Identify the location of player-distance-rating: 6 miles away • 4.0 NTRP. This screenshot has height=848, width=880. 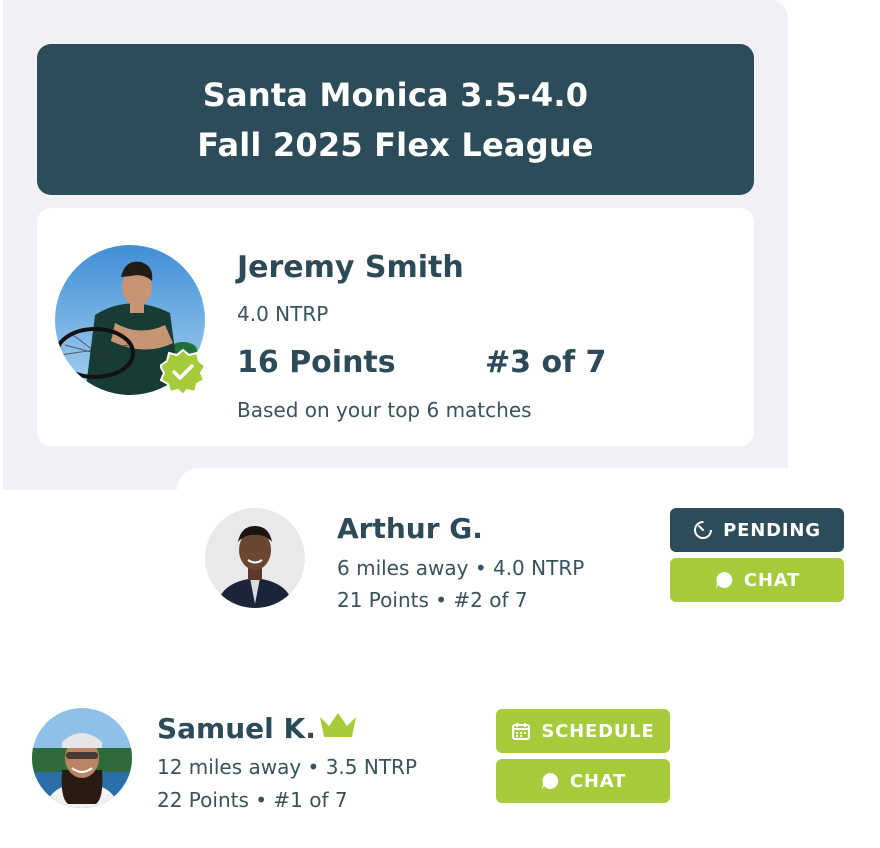
(461, 568).